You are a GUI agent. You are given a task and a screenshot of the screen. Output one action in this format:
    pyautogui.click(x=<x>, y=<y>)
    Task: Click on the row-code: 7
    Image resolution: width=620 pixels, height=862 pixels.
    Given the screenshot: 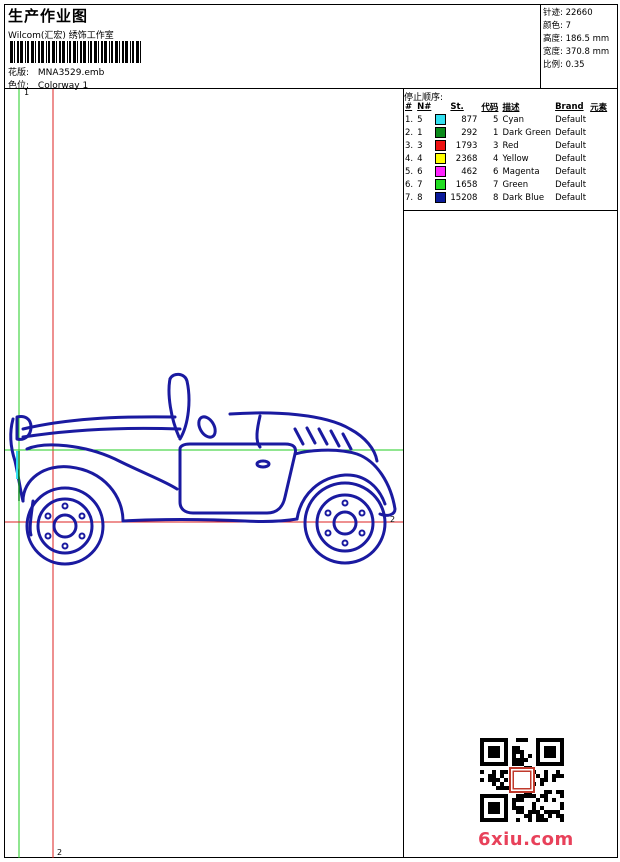 What is the action you would take?
    pyautogui.click(x=496, y=184)
    